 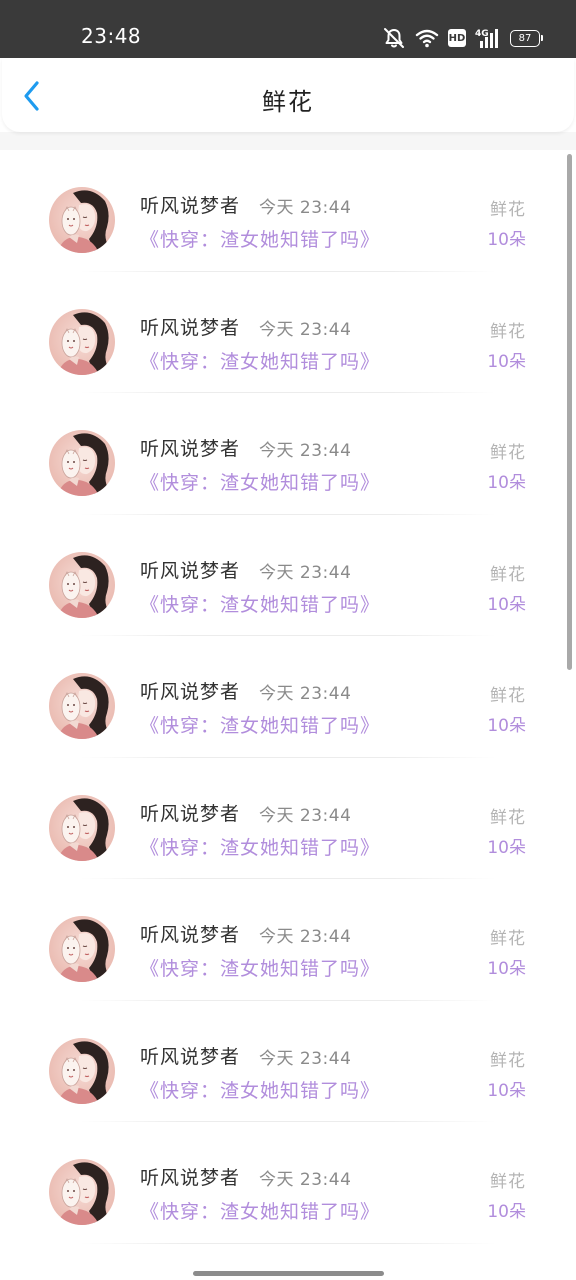 What do you see at coordinates (288, 102) in the screenshot?
I see `page-title: 鲜花` at bounding box center [288, 102].